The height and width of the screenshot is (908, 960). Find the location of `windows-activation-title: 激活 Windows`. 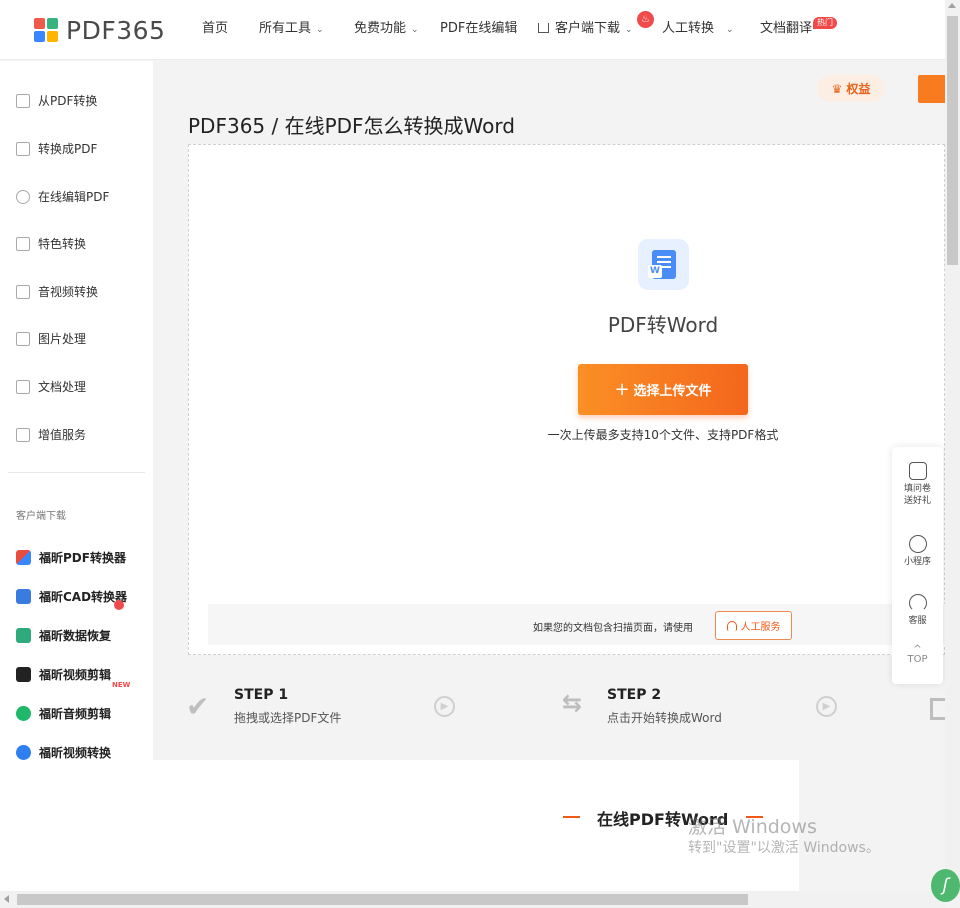

windows-activation-title: 激活 Windows is located at coordinates (752, 827).